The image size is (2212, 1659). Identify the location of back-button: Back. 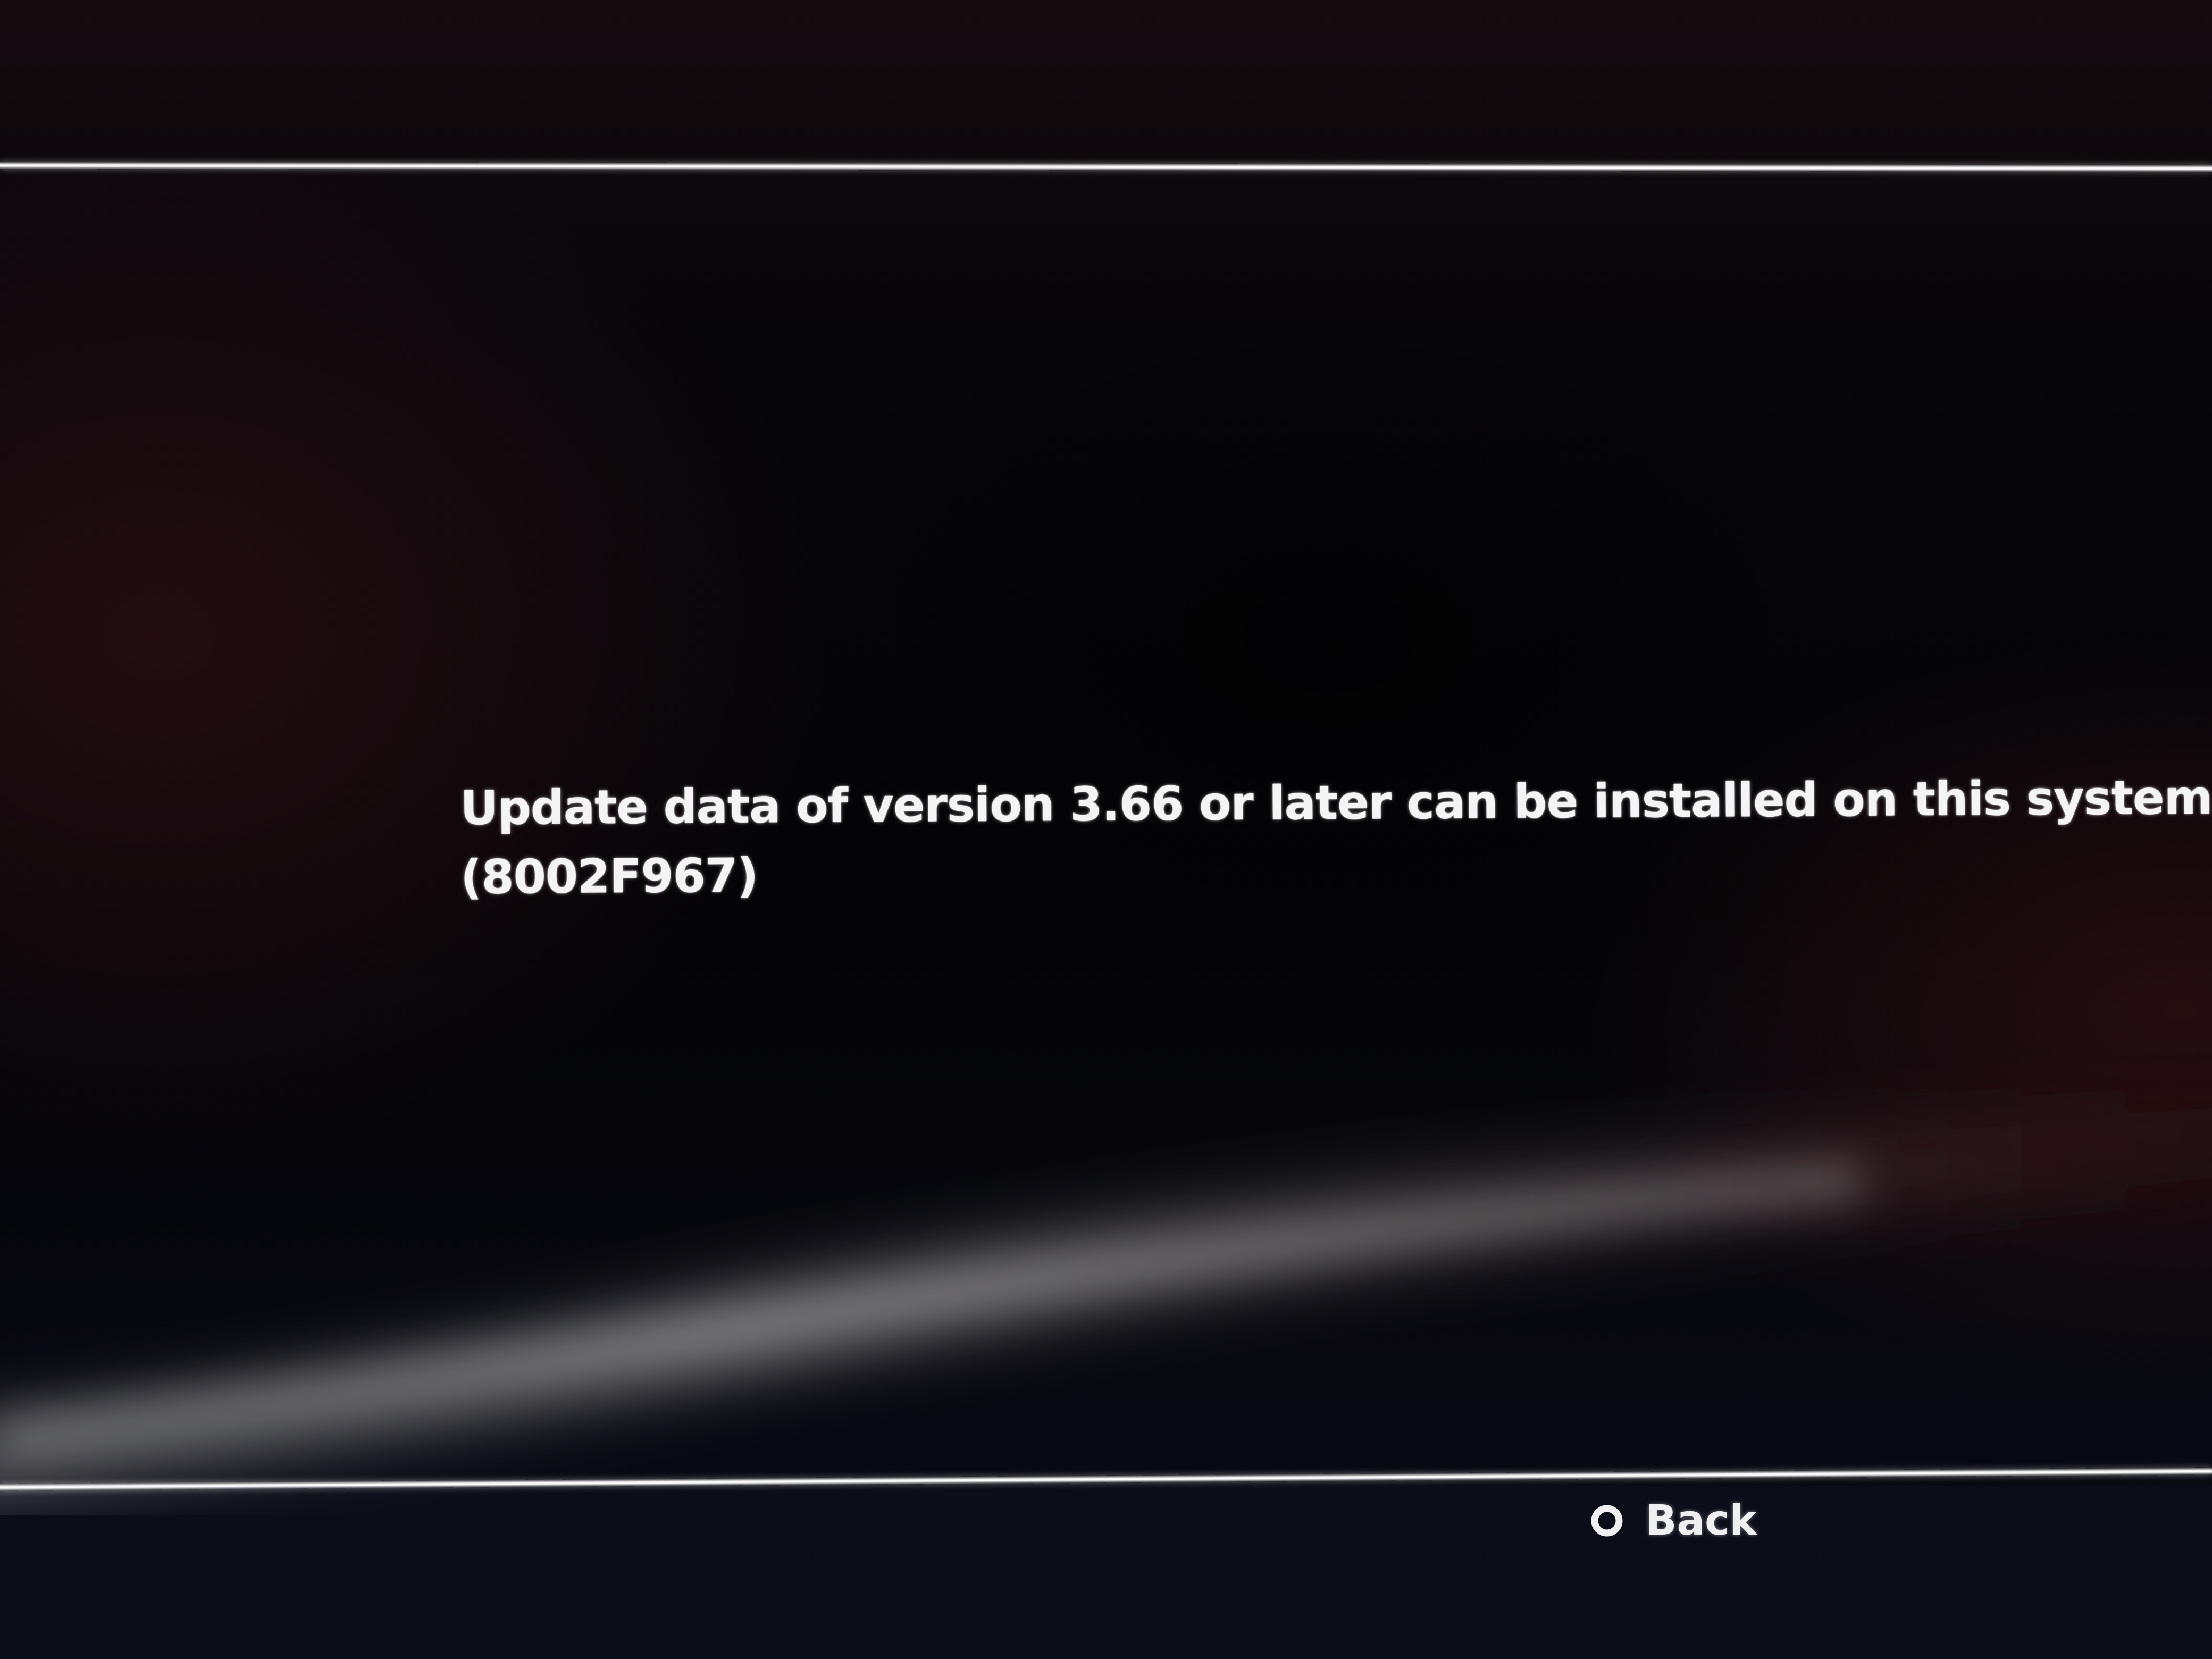
(1673, 1521).